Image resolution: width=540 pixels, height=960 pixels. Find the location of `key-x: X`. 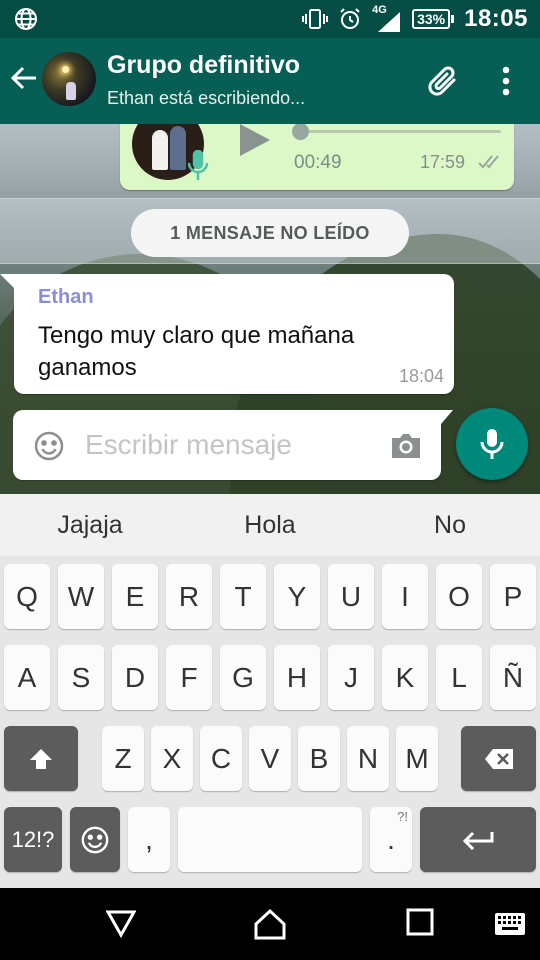

key-x: X is located at coordinates (172, 758).